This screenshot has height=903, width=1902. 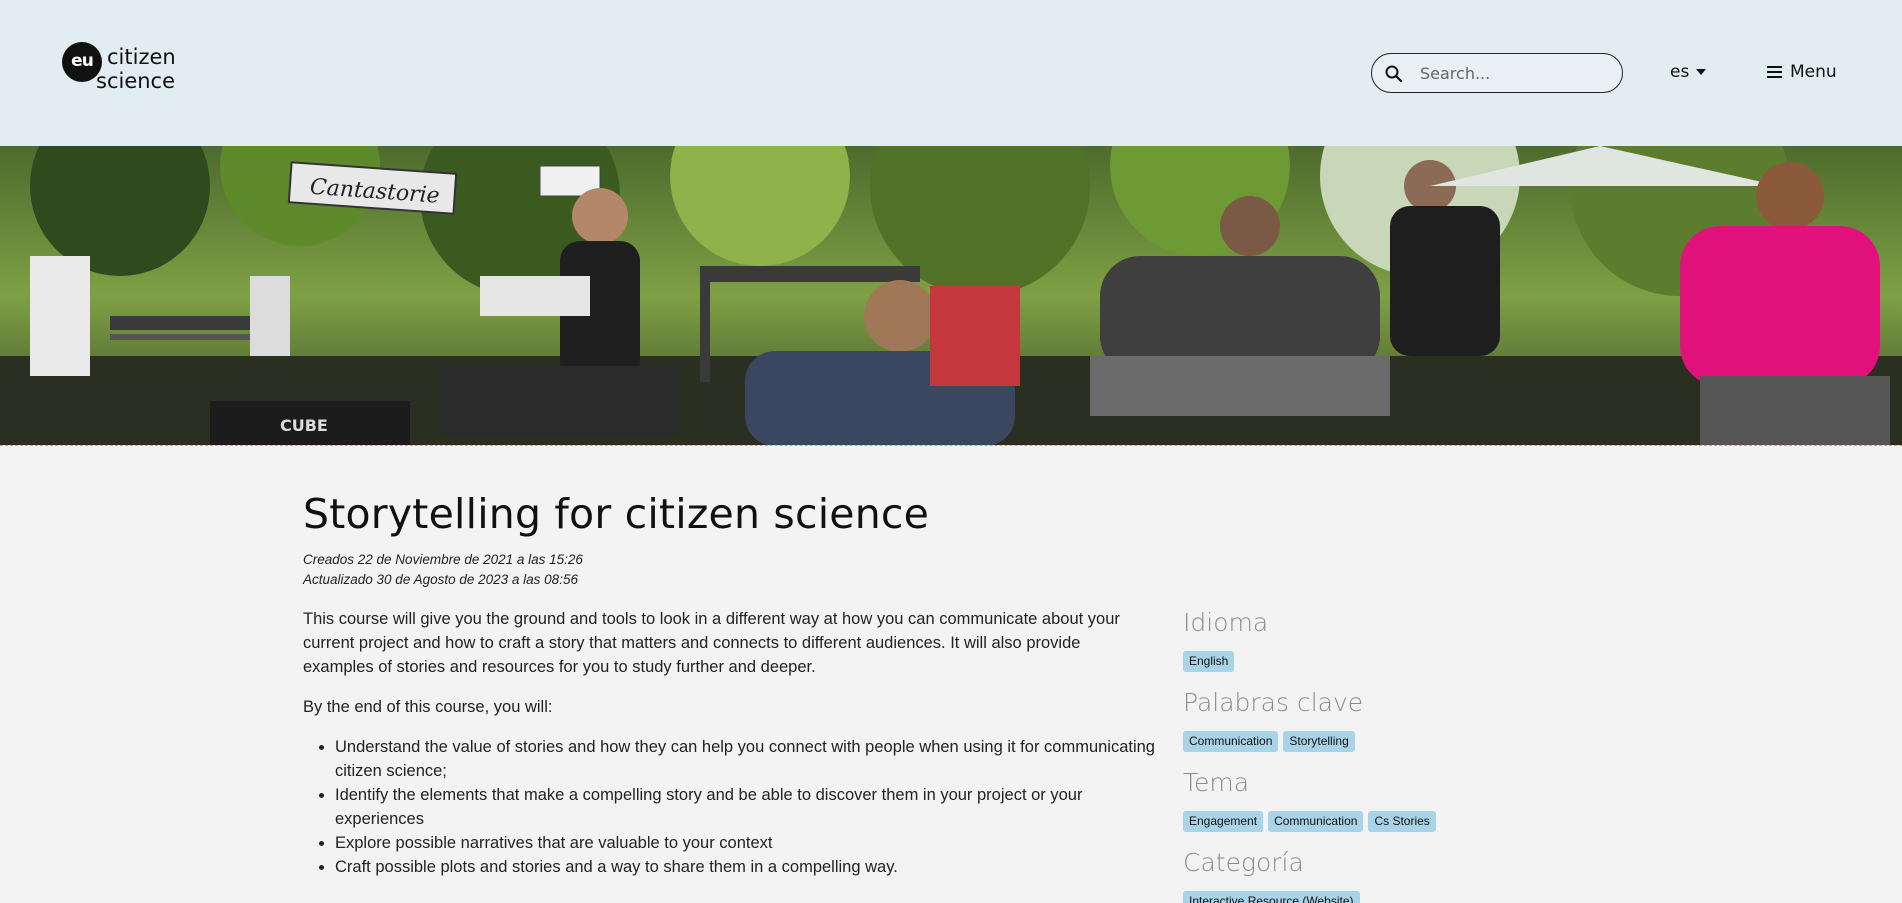 I want to click on hamburger-icon, so click(x=1774, y=72).